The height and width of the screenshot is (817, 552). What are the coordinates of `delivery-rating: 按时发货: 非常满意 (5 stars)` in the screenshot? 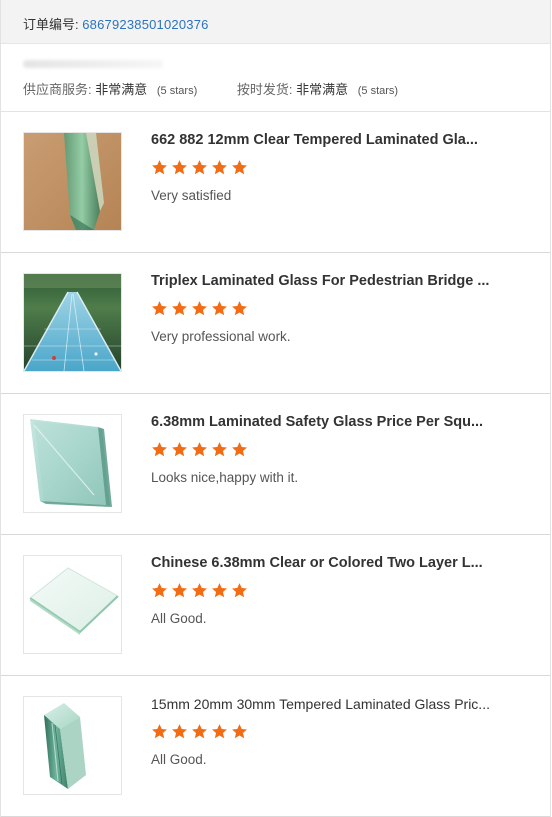 It's located at (317, 88).